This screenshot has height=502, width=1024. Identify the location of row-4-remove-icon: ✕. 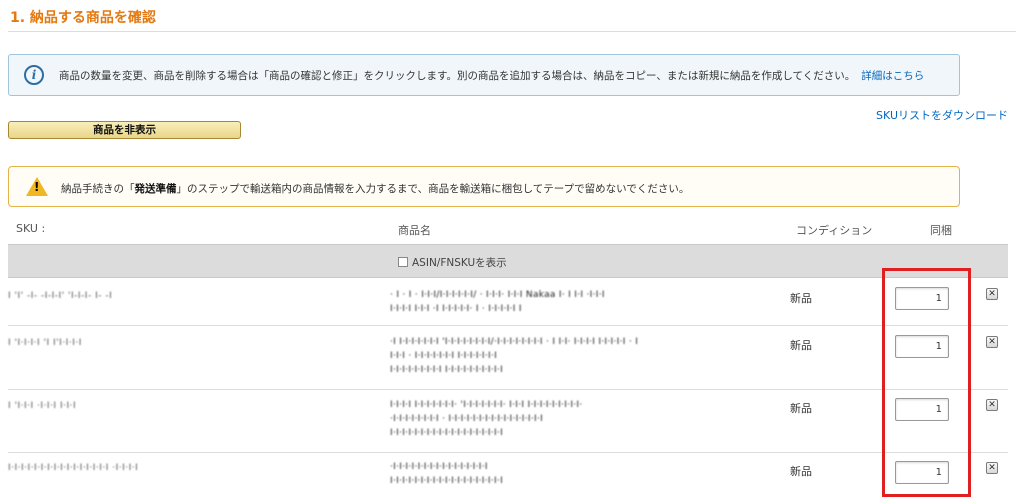
(992, 468).